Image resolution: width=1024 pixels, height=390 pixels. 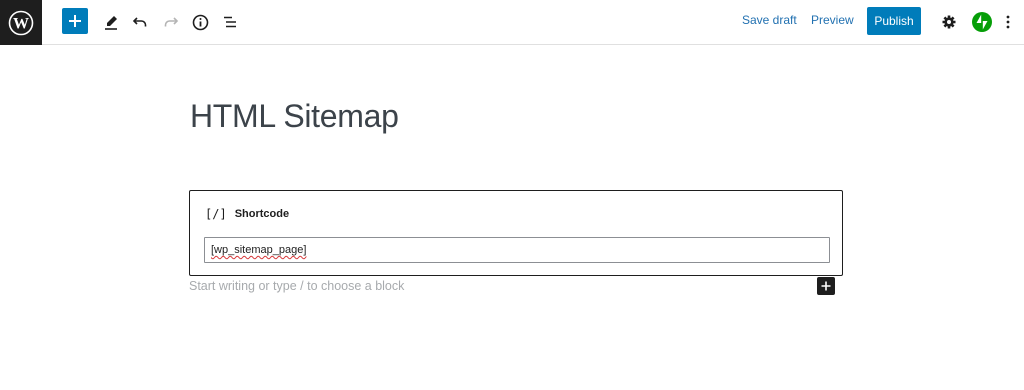 What do you see at coordinates (517, 250) in the screenshot?
I see `shortcode-input: [wp_sitemap_page]` at bounding box center [517, 250].